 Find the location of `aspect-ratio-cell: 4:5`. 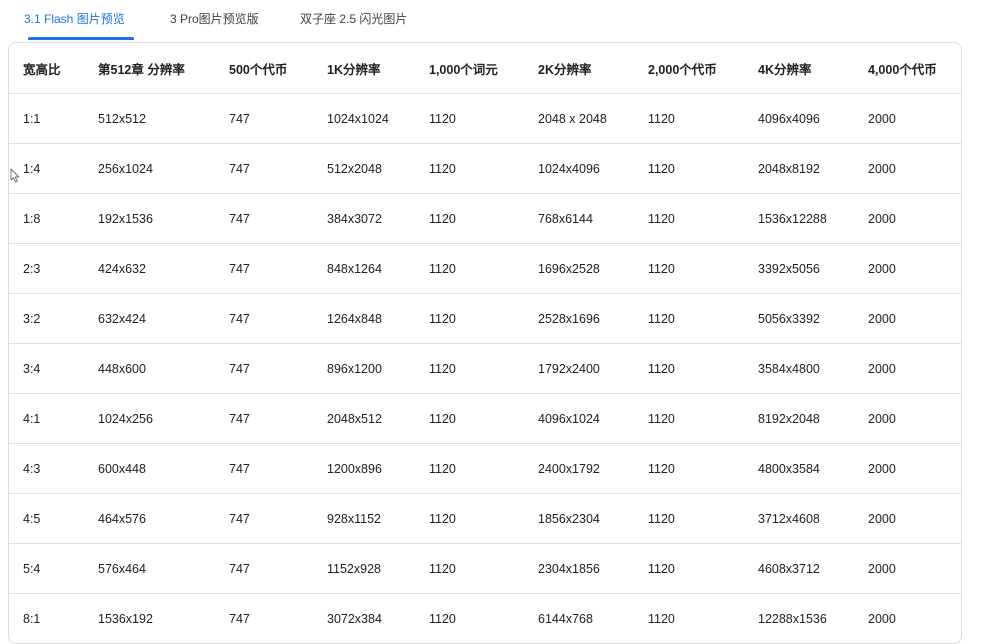

aspect-ratio-cell: 4:5 is located at coordinates (53, 518).